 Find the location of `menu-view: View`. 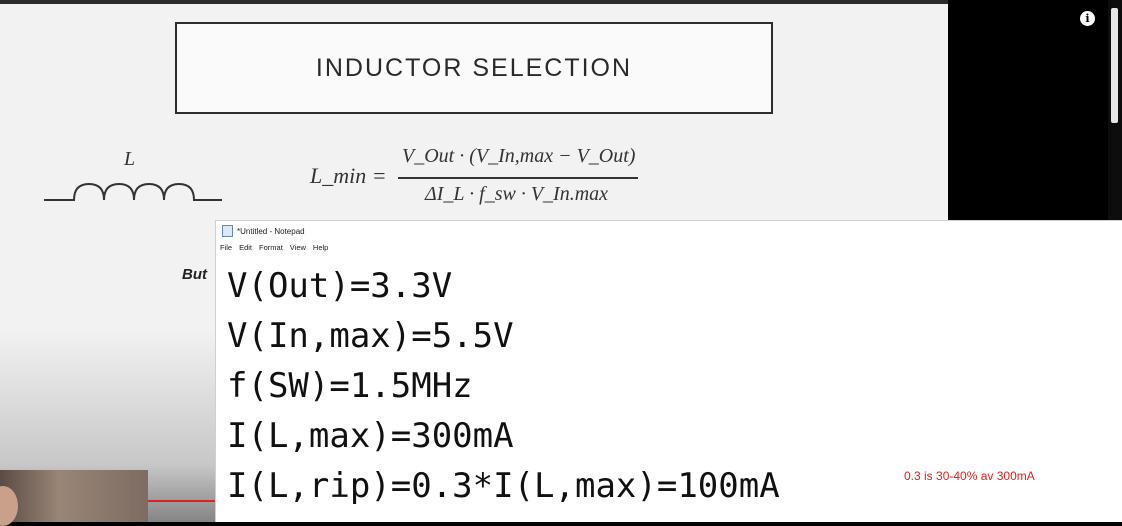

menu-view: View is located at coordinates (298, 247).